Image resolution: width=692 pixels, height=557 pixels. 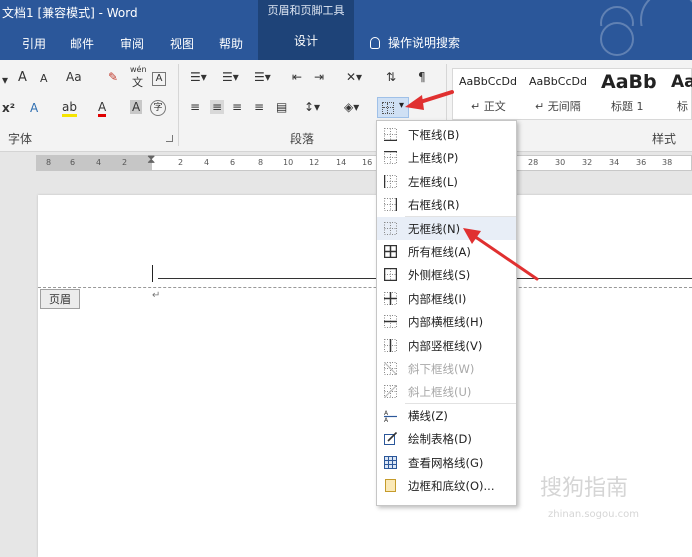 What do you see at coordinates (634, 94) in the screenshot?
I see `style-heading-1: AaBb 标题 1` at bounding box center [634, 94].